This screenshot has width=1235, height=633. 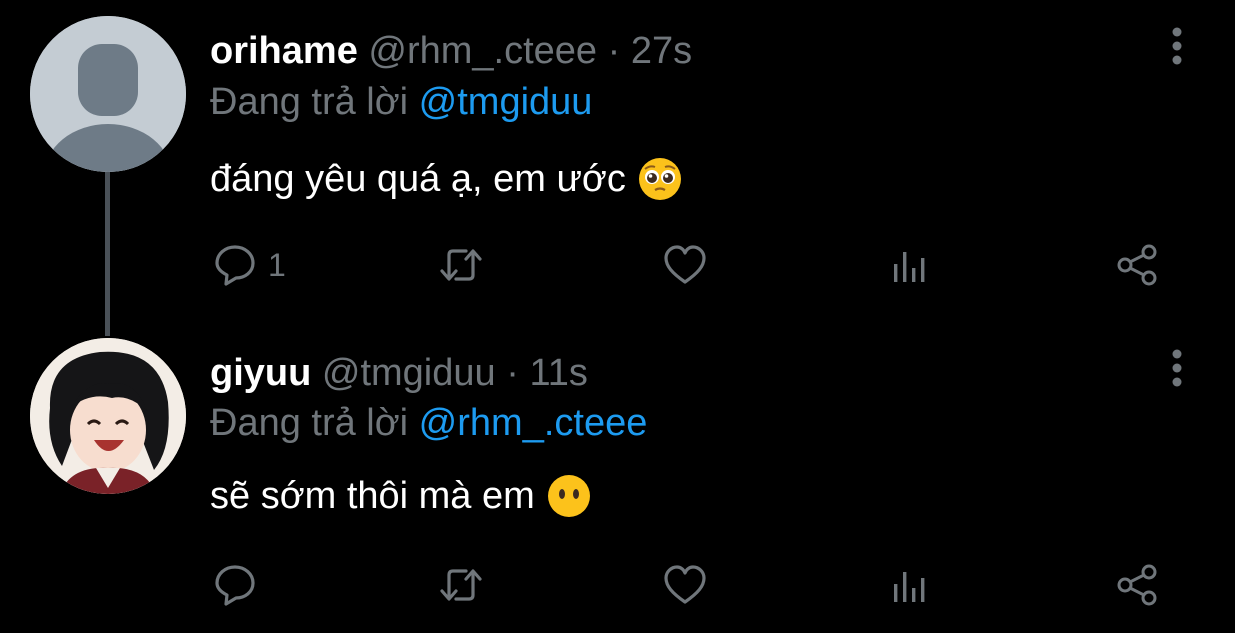 I want to click on timestamp: 27s, so click(x=661, y=51).